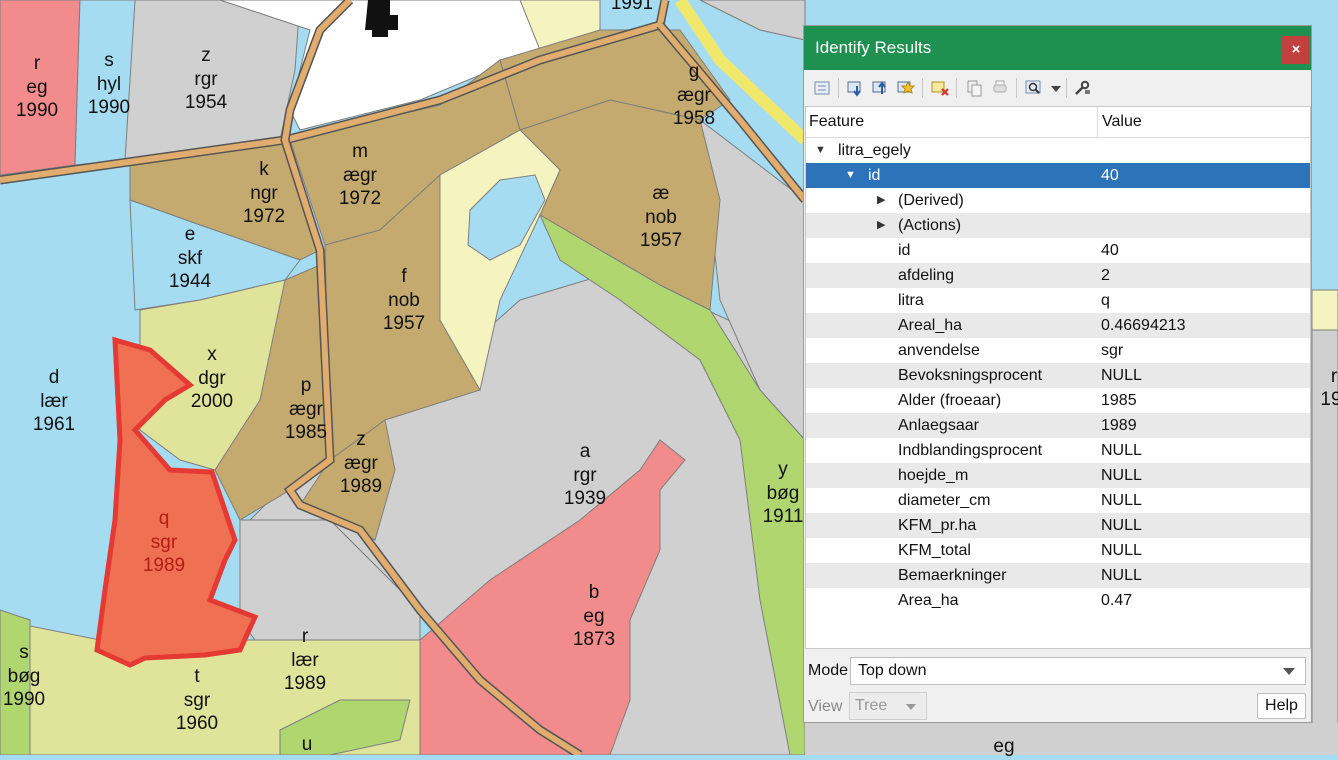 The height and width of the screenshot is (760, 1338). I want to click on parcel-name: r, so click(37, 63).